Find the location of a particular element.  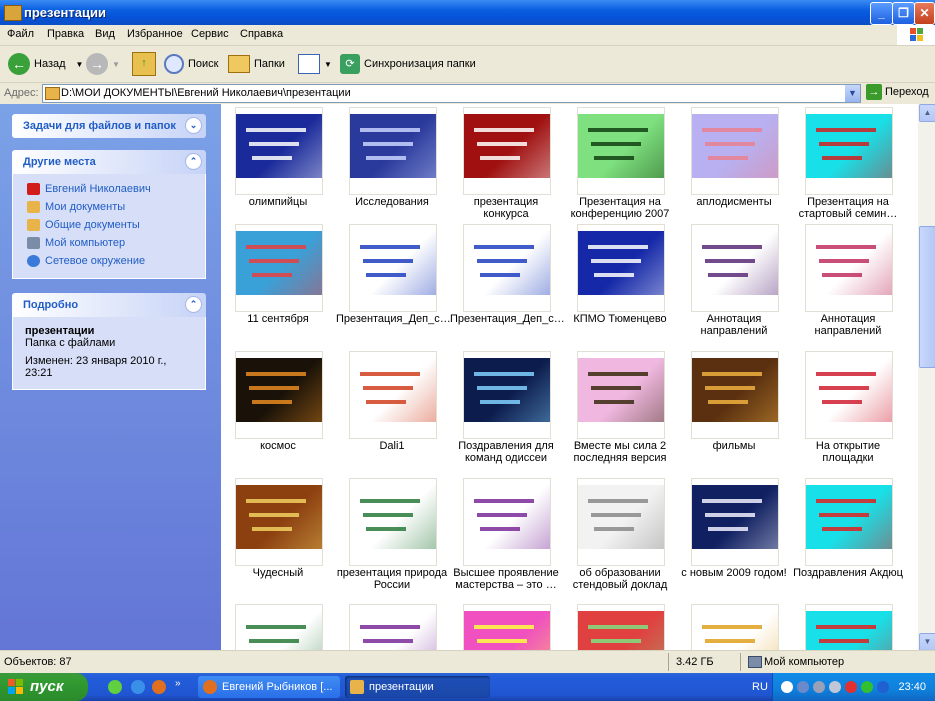

file-item: презентация конкурса is located at coordinates (506, 169).